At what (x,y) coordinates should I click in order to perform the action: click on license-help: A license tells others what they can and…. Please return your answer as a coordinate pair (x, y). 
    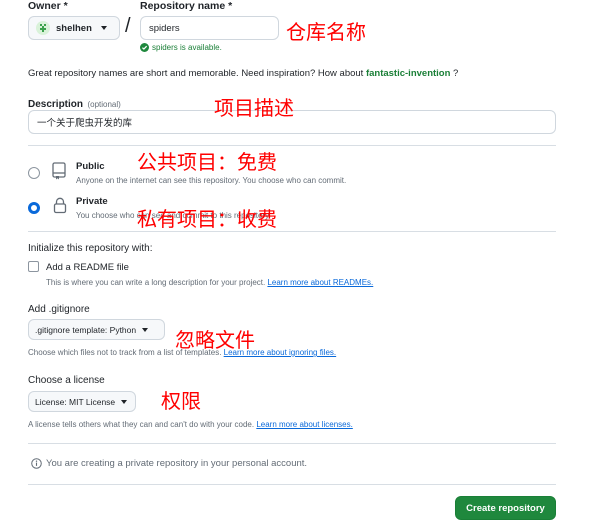
    Looking at the image, I should click on (190, 424).